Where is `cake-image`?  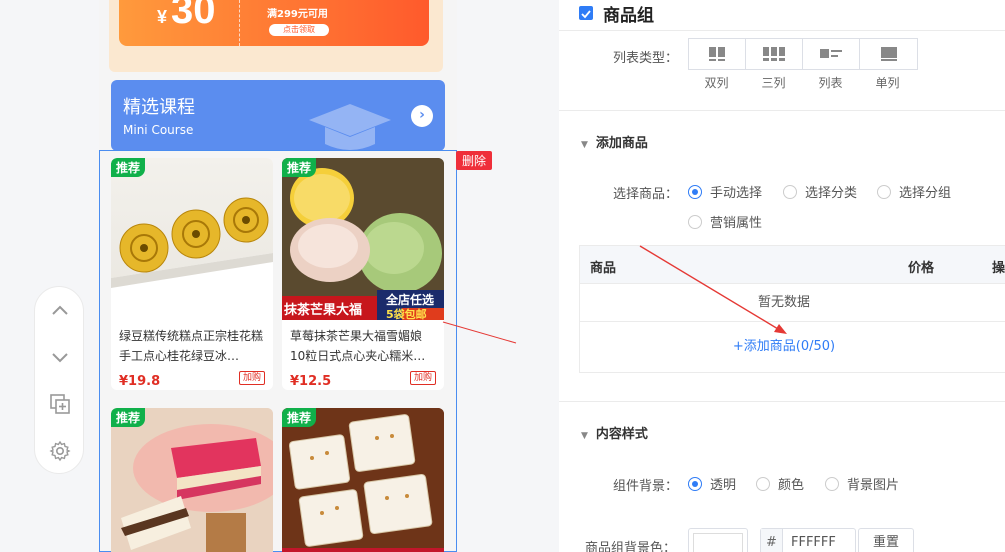
cake-image is located at coordinates (192, 480).